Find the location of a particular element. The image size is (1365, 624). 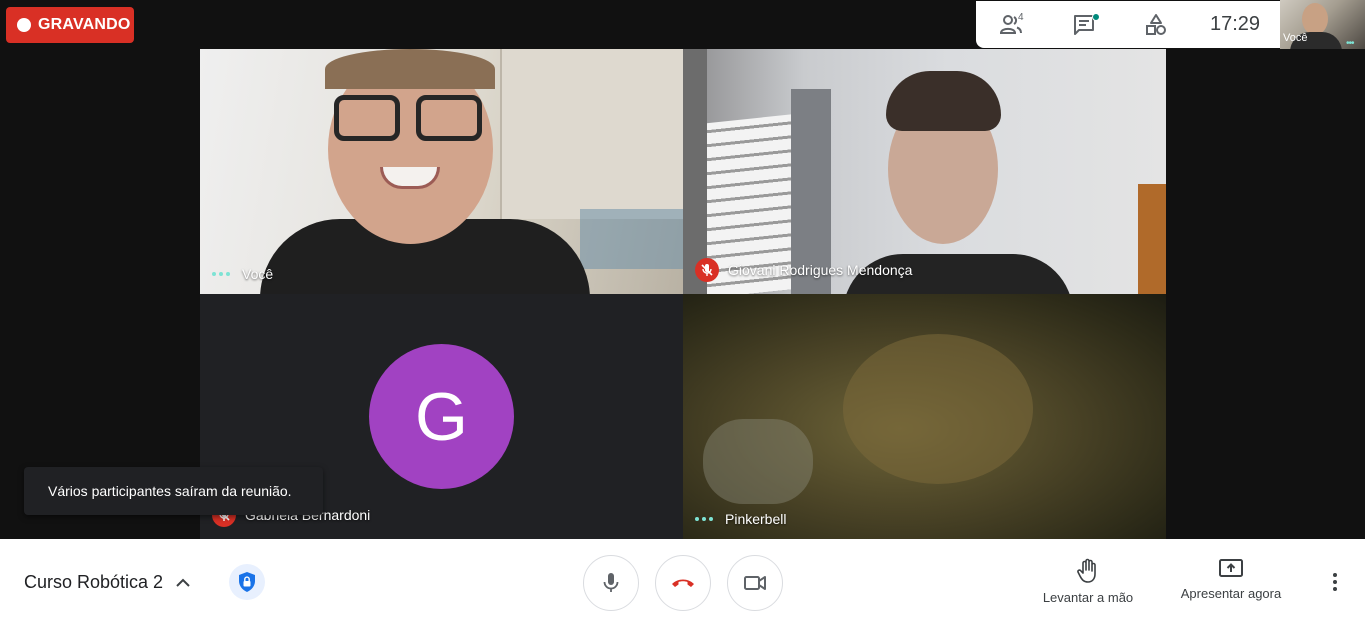

meeting-clock: 17:29 is located at coordinates (1235, 24).